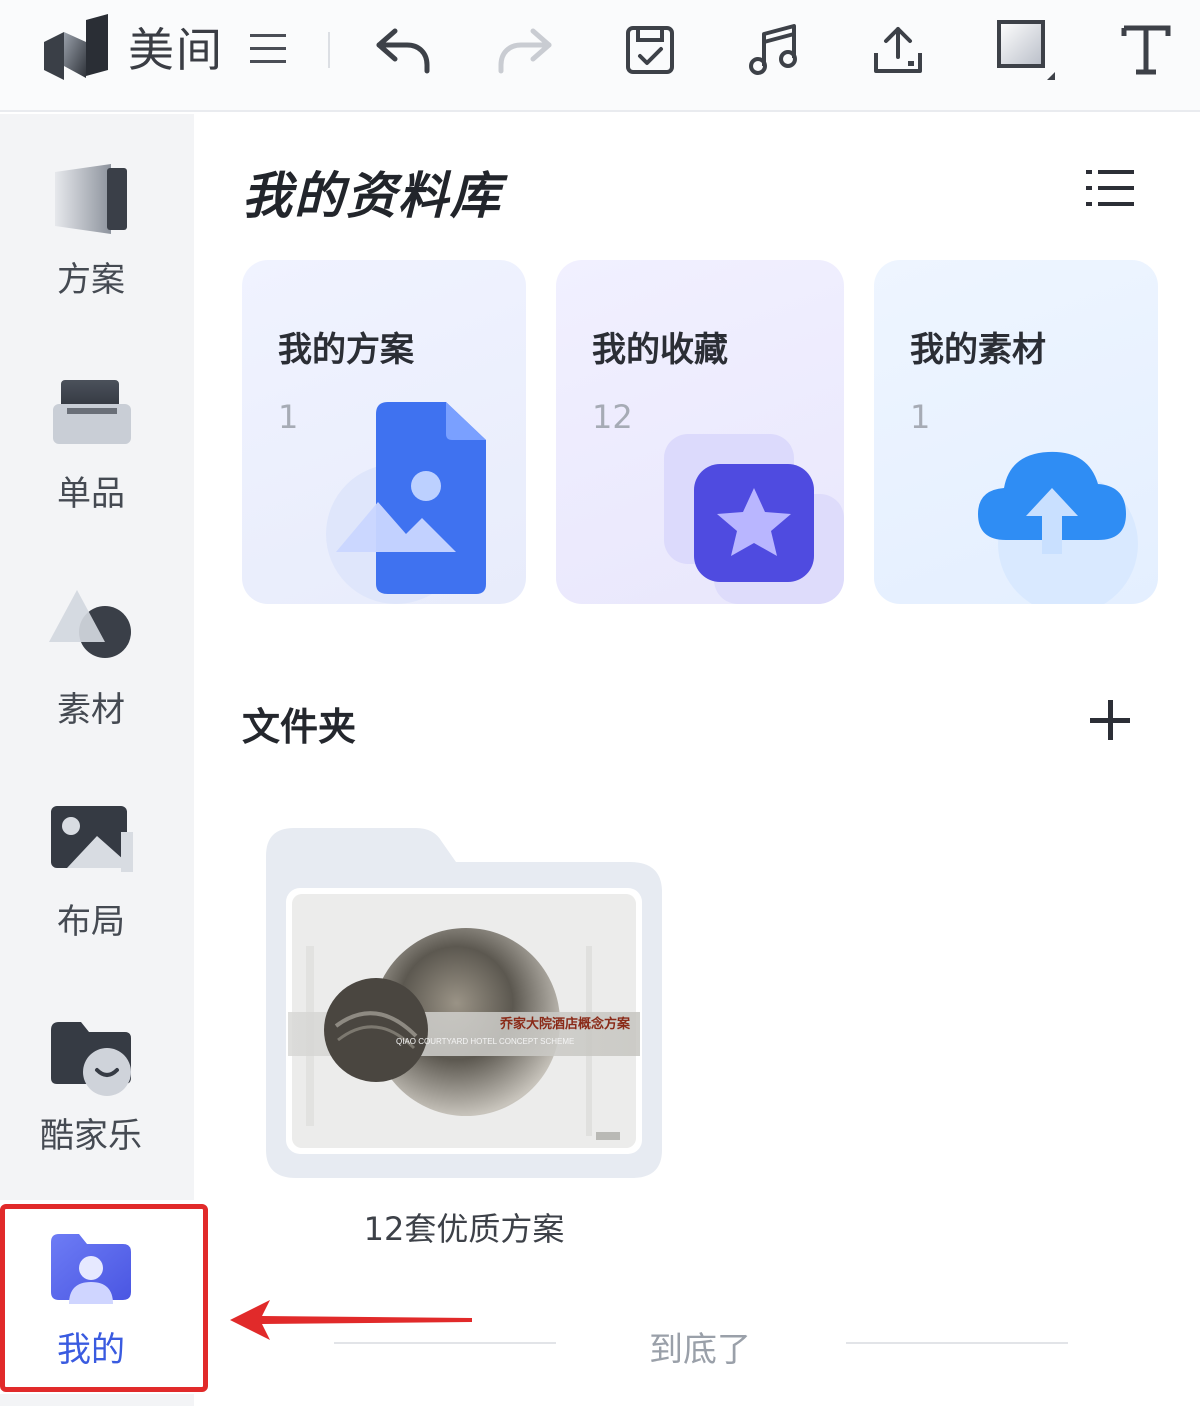 The width and height of the screenshot is (1200, 1406). I want to click on sidebar-item-label: 素材, so click(91, 710).